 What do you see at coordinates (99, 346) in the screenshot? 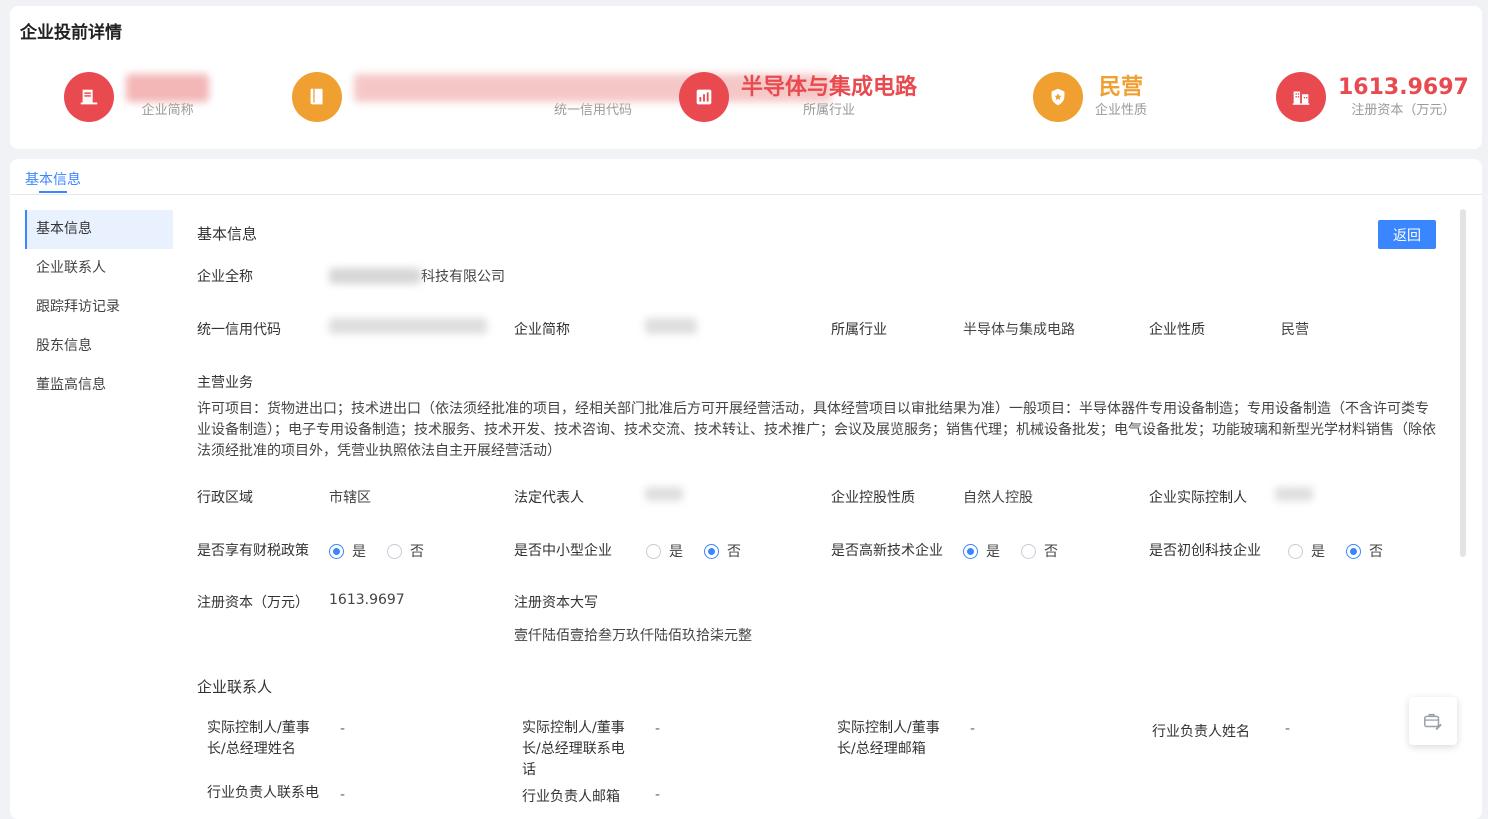
I see `sidebar-item-shareholders: 股东信息` at bounding box center [99, 346].